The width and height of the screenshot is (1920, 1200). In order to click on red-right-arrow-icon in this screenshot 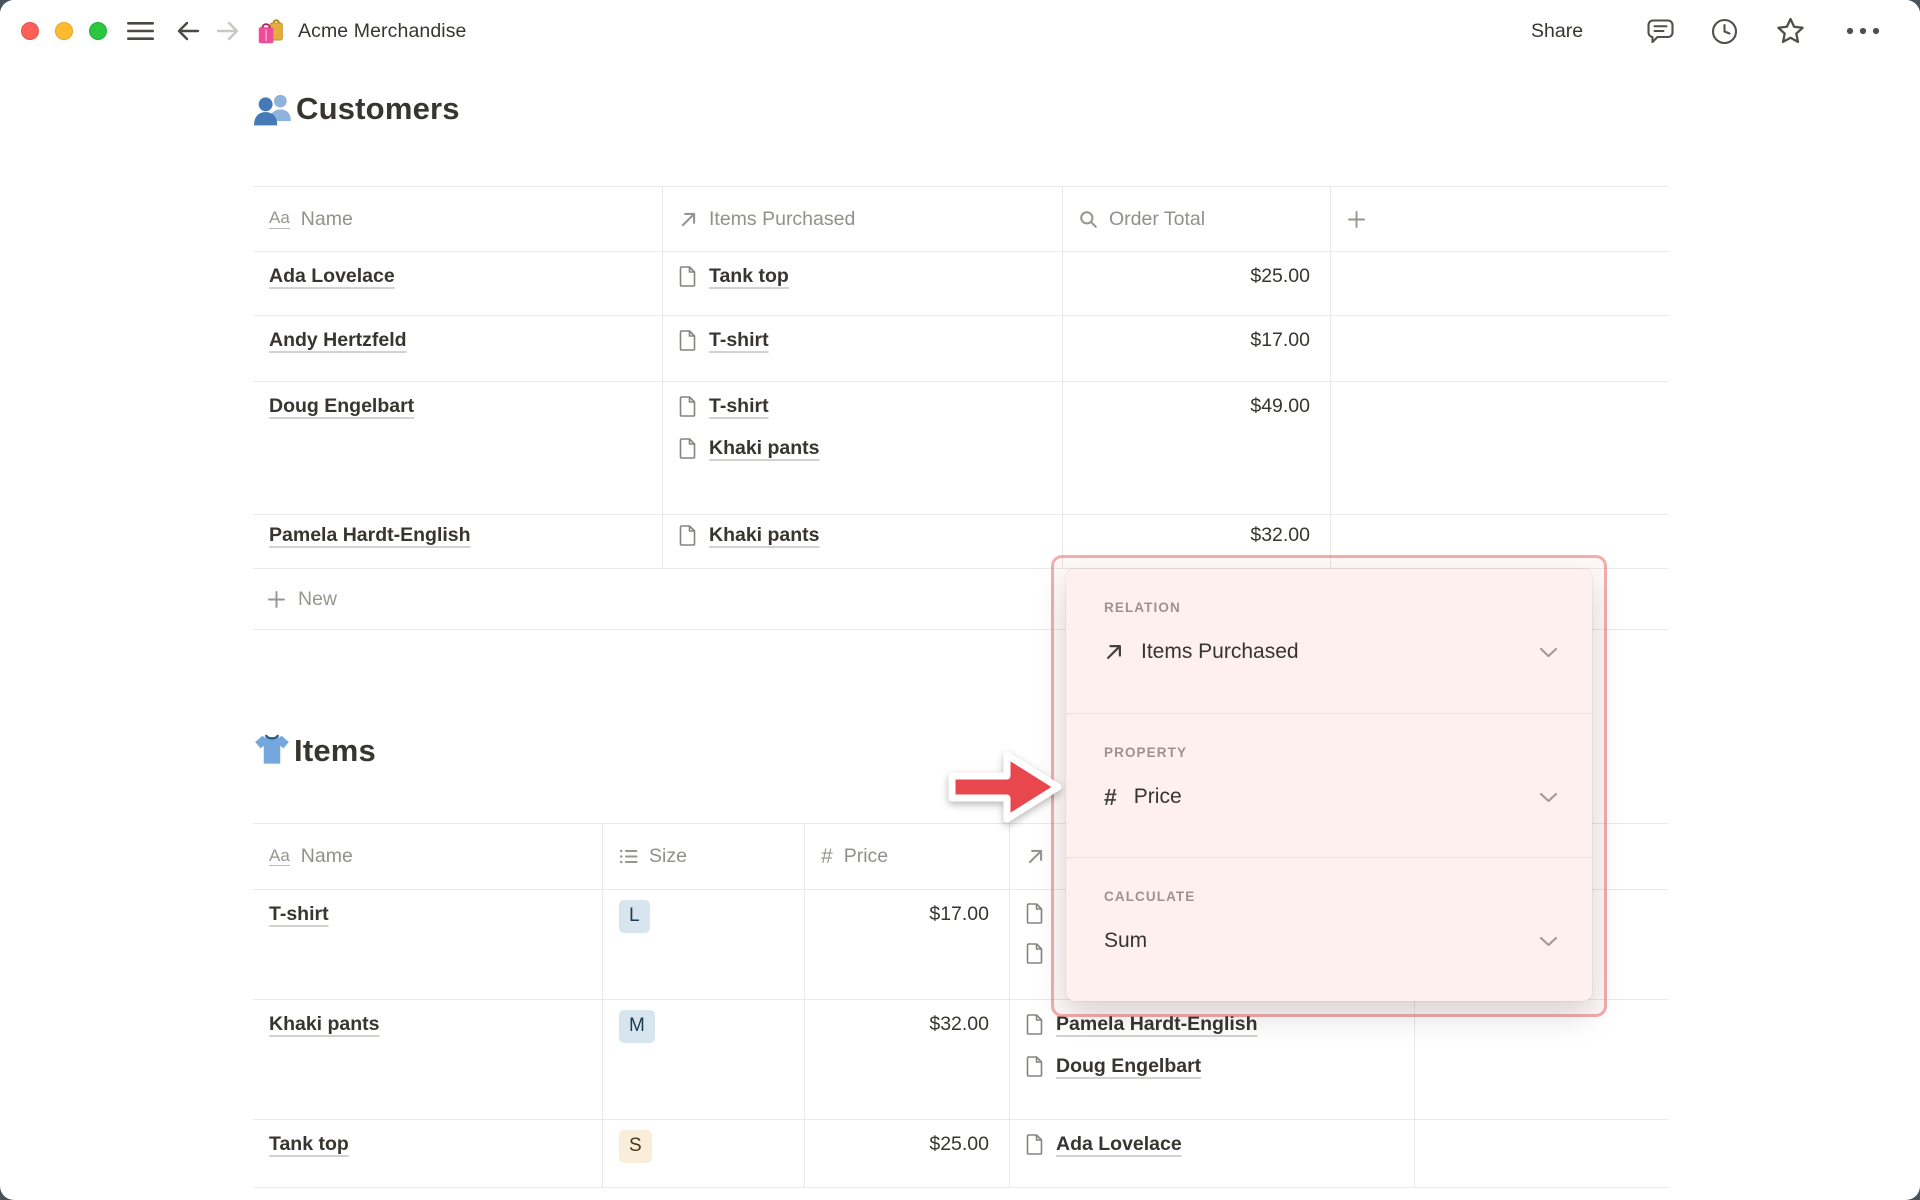, I will do `click(1005, 787)`.